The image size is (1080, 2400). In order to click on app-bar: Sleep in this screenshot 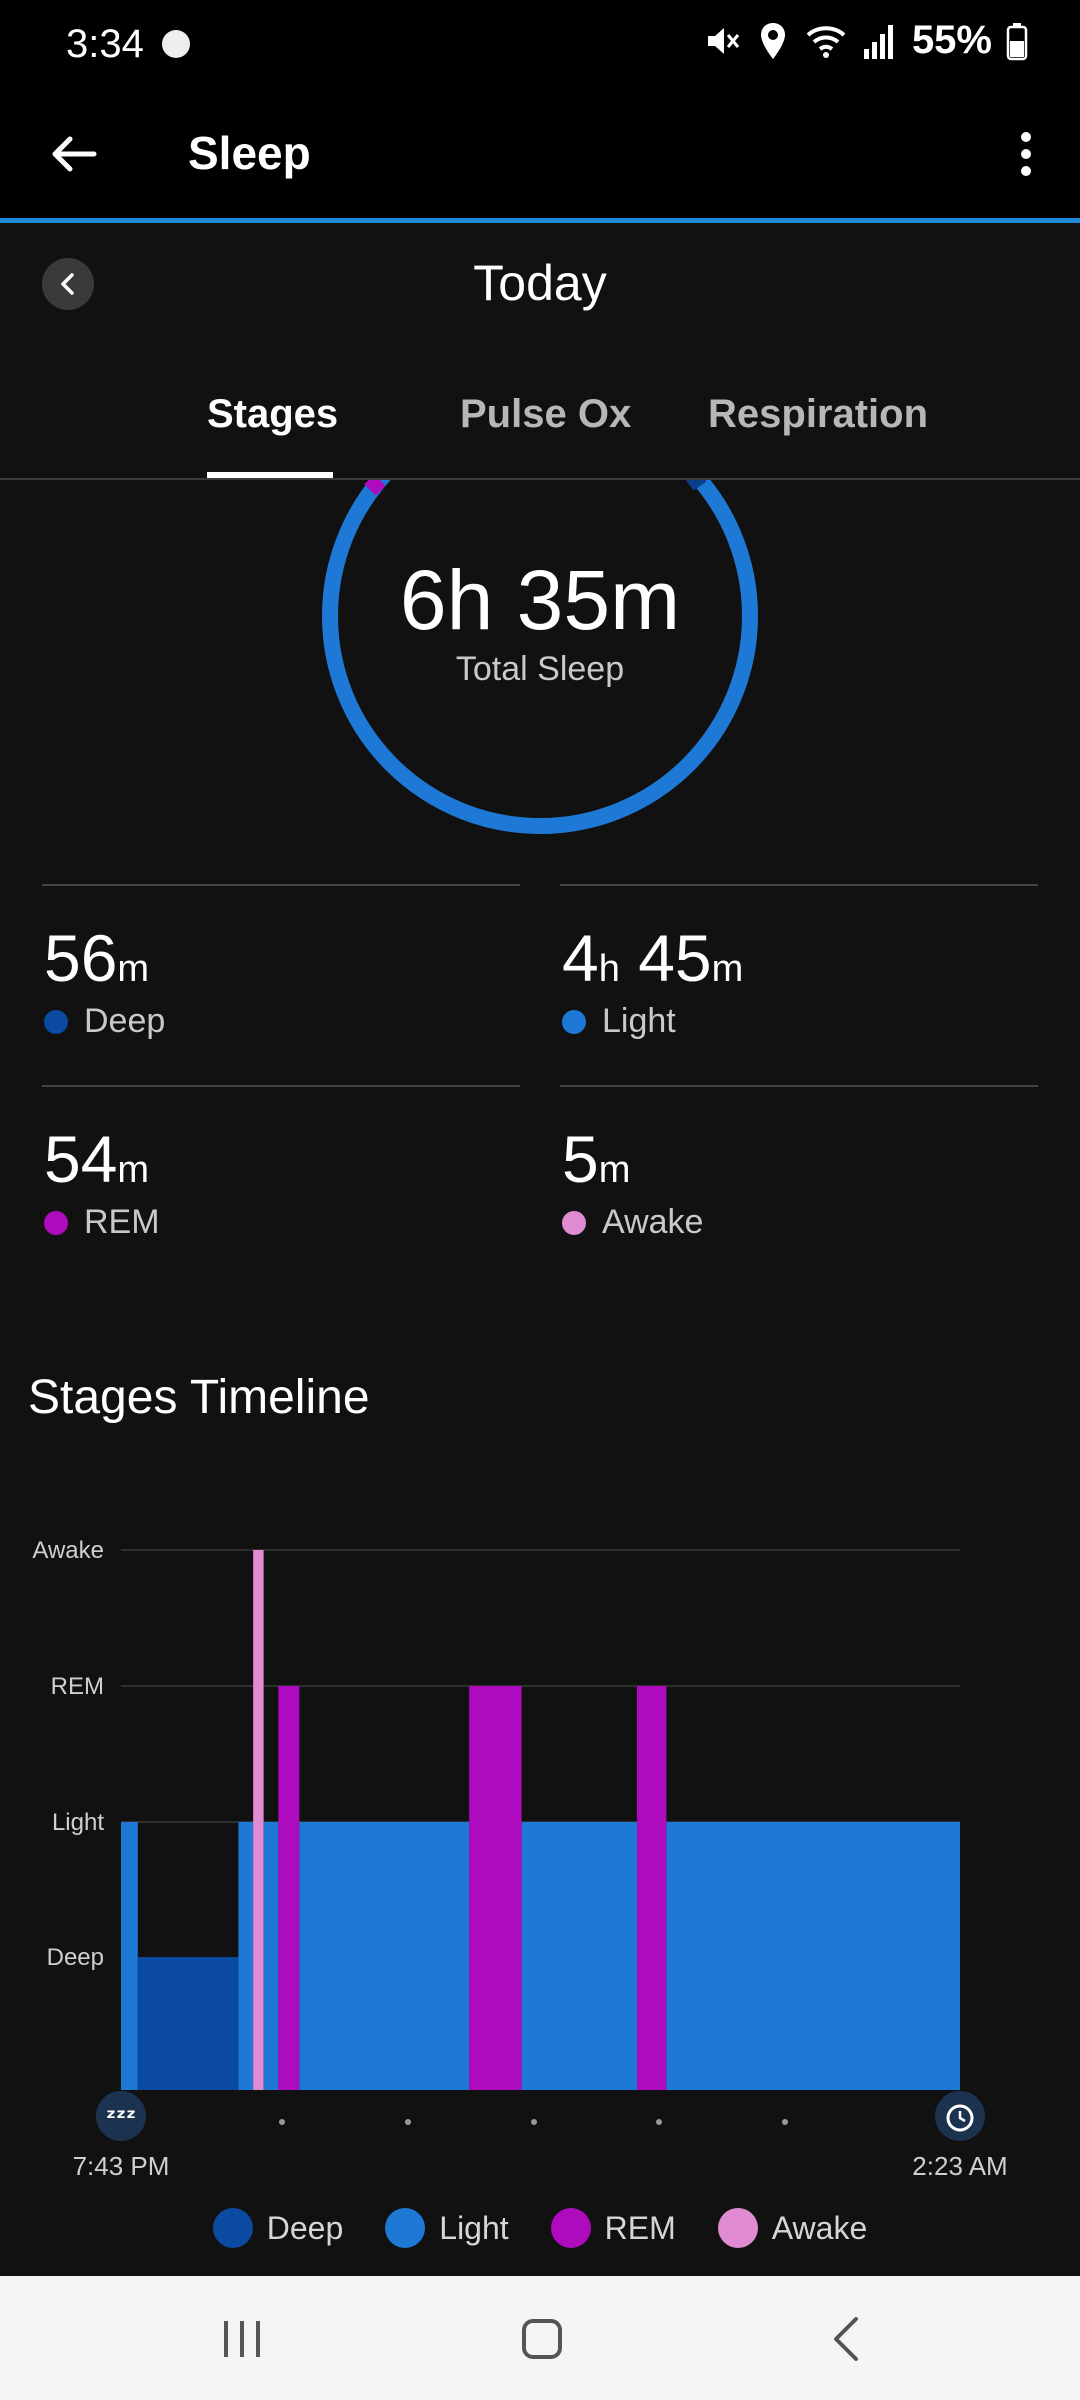, I will do `click(540, 154)`.